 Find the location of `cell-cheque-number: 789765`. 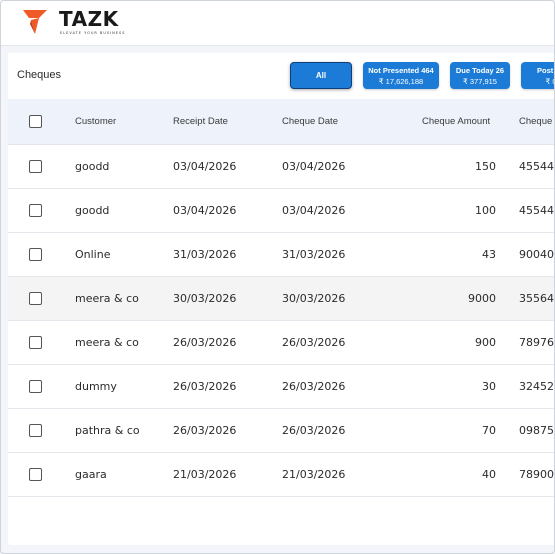

cell-cheque-number: 789765 is located at coordinates (536, 342).